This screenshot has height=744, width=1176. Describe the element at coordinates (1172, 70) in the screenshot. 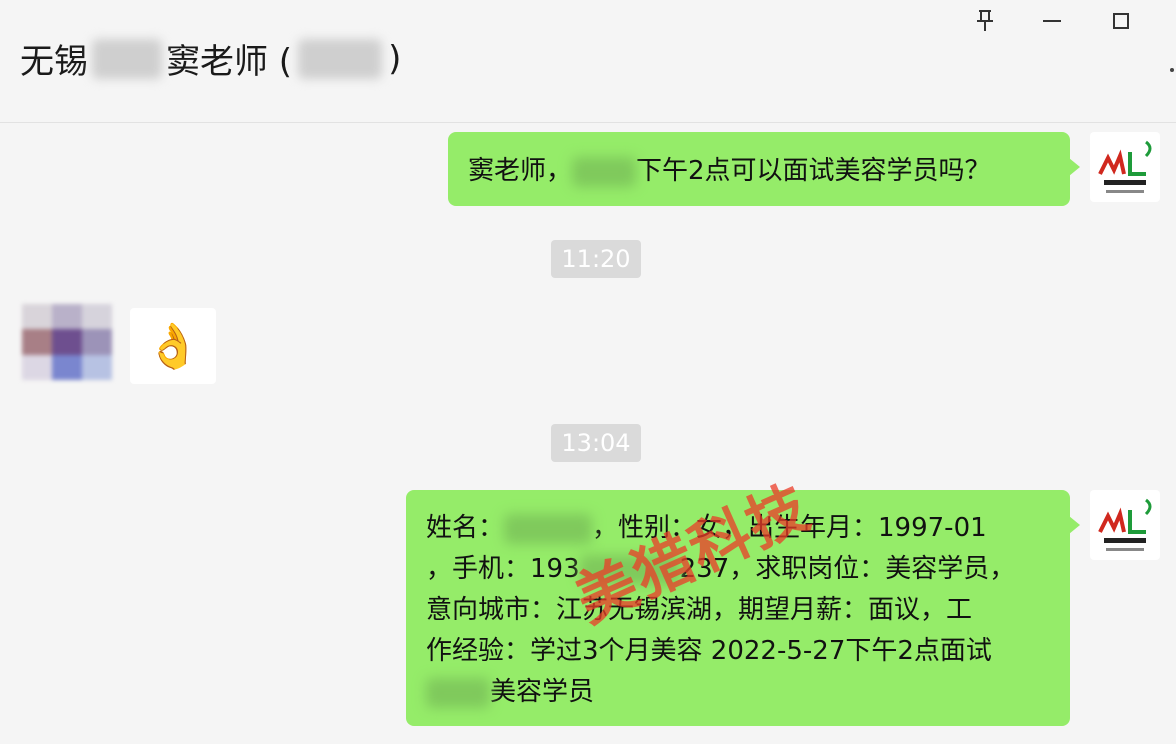

I see `edge-marker` at that location.